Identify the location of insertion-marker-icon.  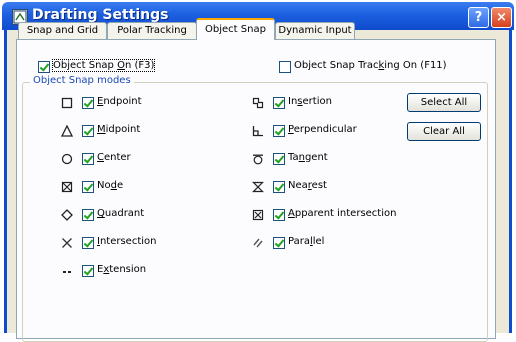
(258, 103).